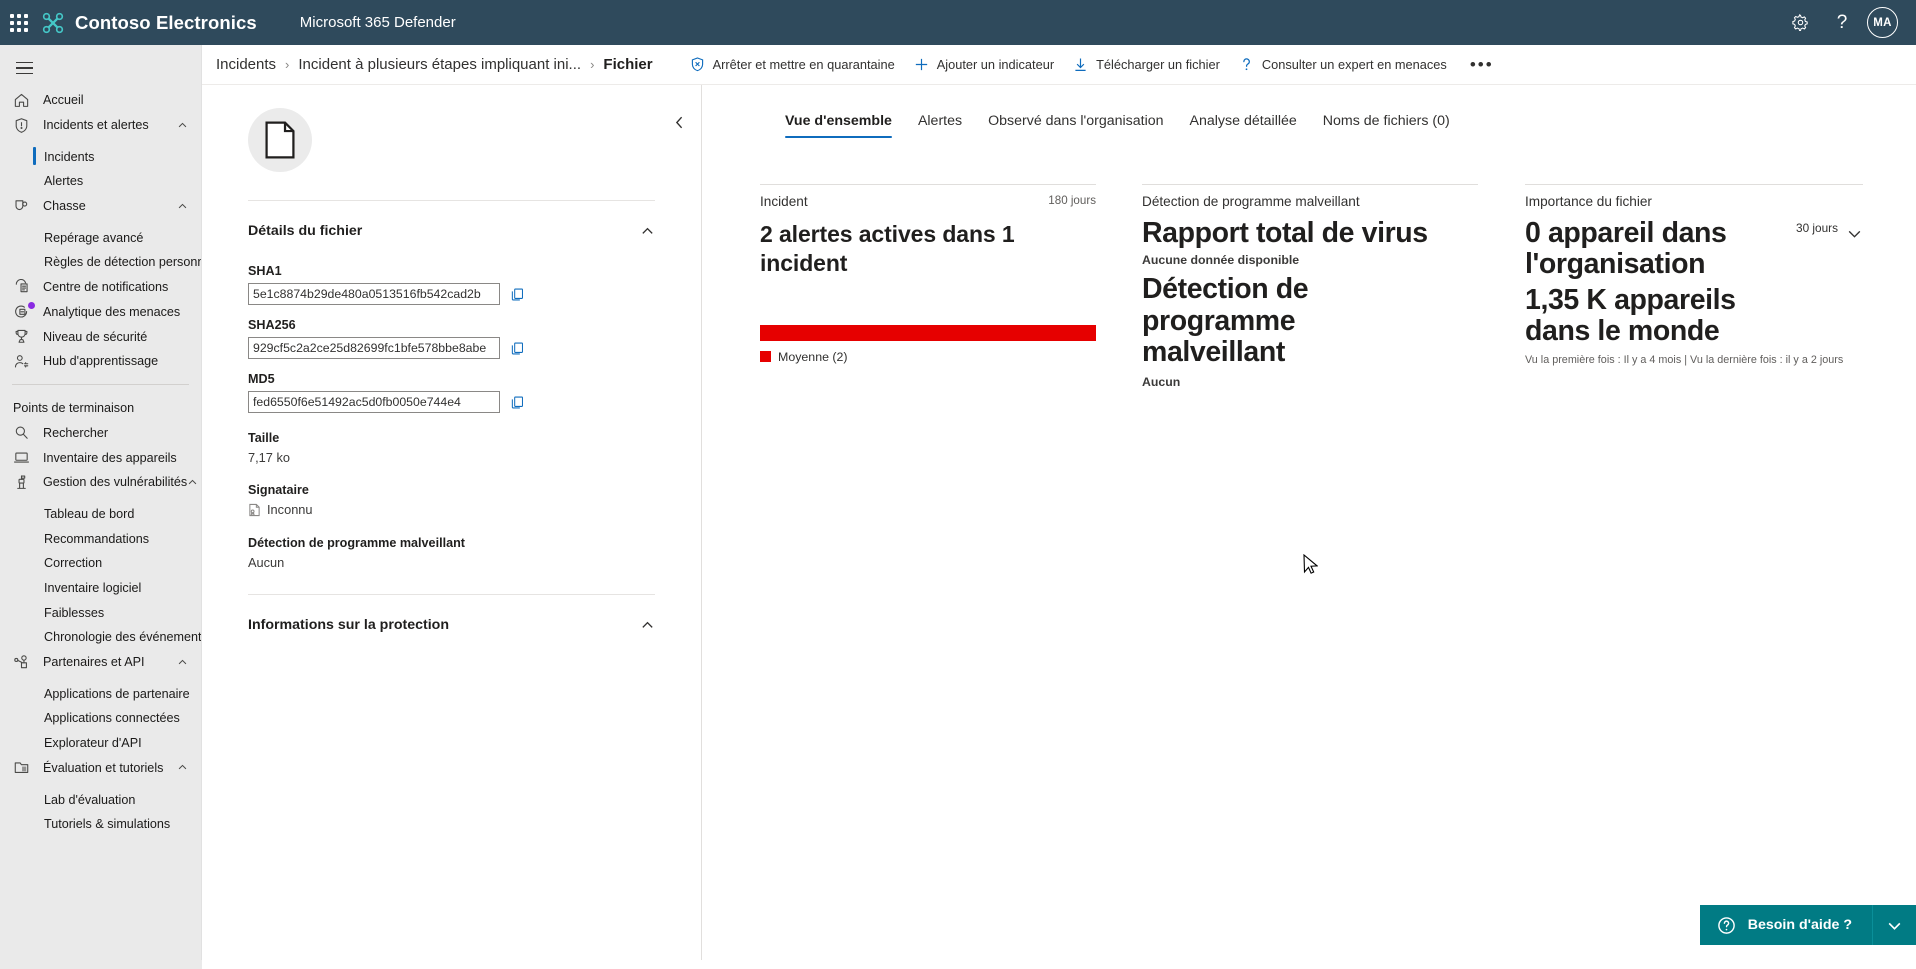  I want to click on sidebar-item-hub-d-apprentissage: Hub d'apprentissage, so click(100, 361).